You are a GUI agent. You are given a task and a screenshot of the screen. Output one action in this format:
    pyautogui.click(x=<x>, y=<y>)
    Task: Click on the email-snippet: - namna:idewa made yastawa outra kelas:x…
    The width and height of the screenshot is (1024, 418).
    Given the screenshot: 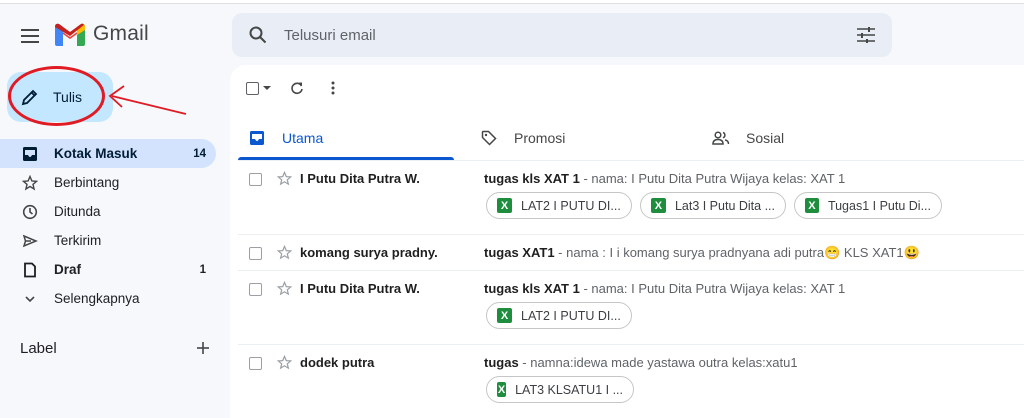 What is the action you would take?
    pyautogui.click(x=658, y=362)
    